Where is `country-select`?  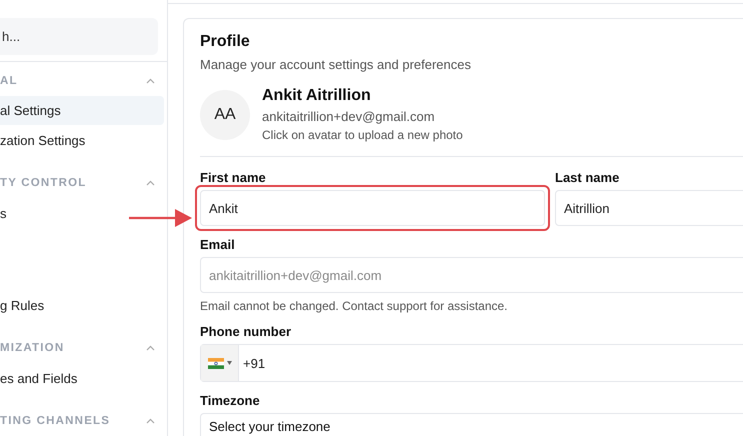 country-select is located at coordinates (220, 363).